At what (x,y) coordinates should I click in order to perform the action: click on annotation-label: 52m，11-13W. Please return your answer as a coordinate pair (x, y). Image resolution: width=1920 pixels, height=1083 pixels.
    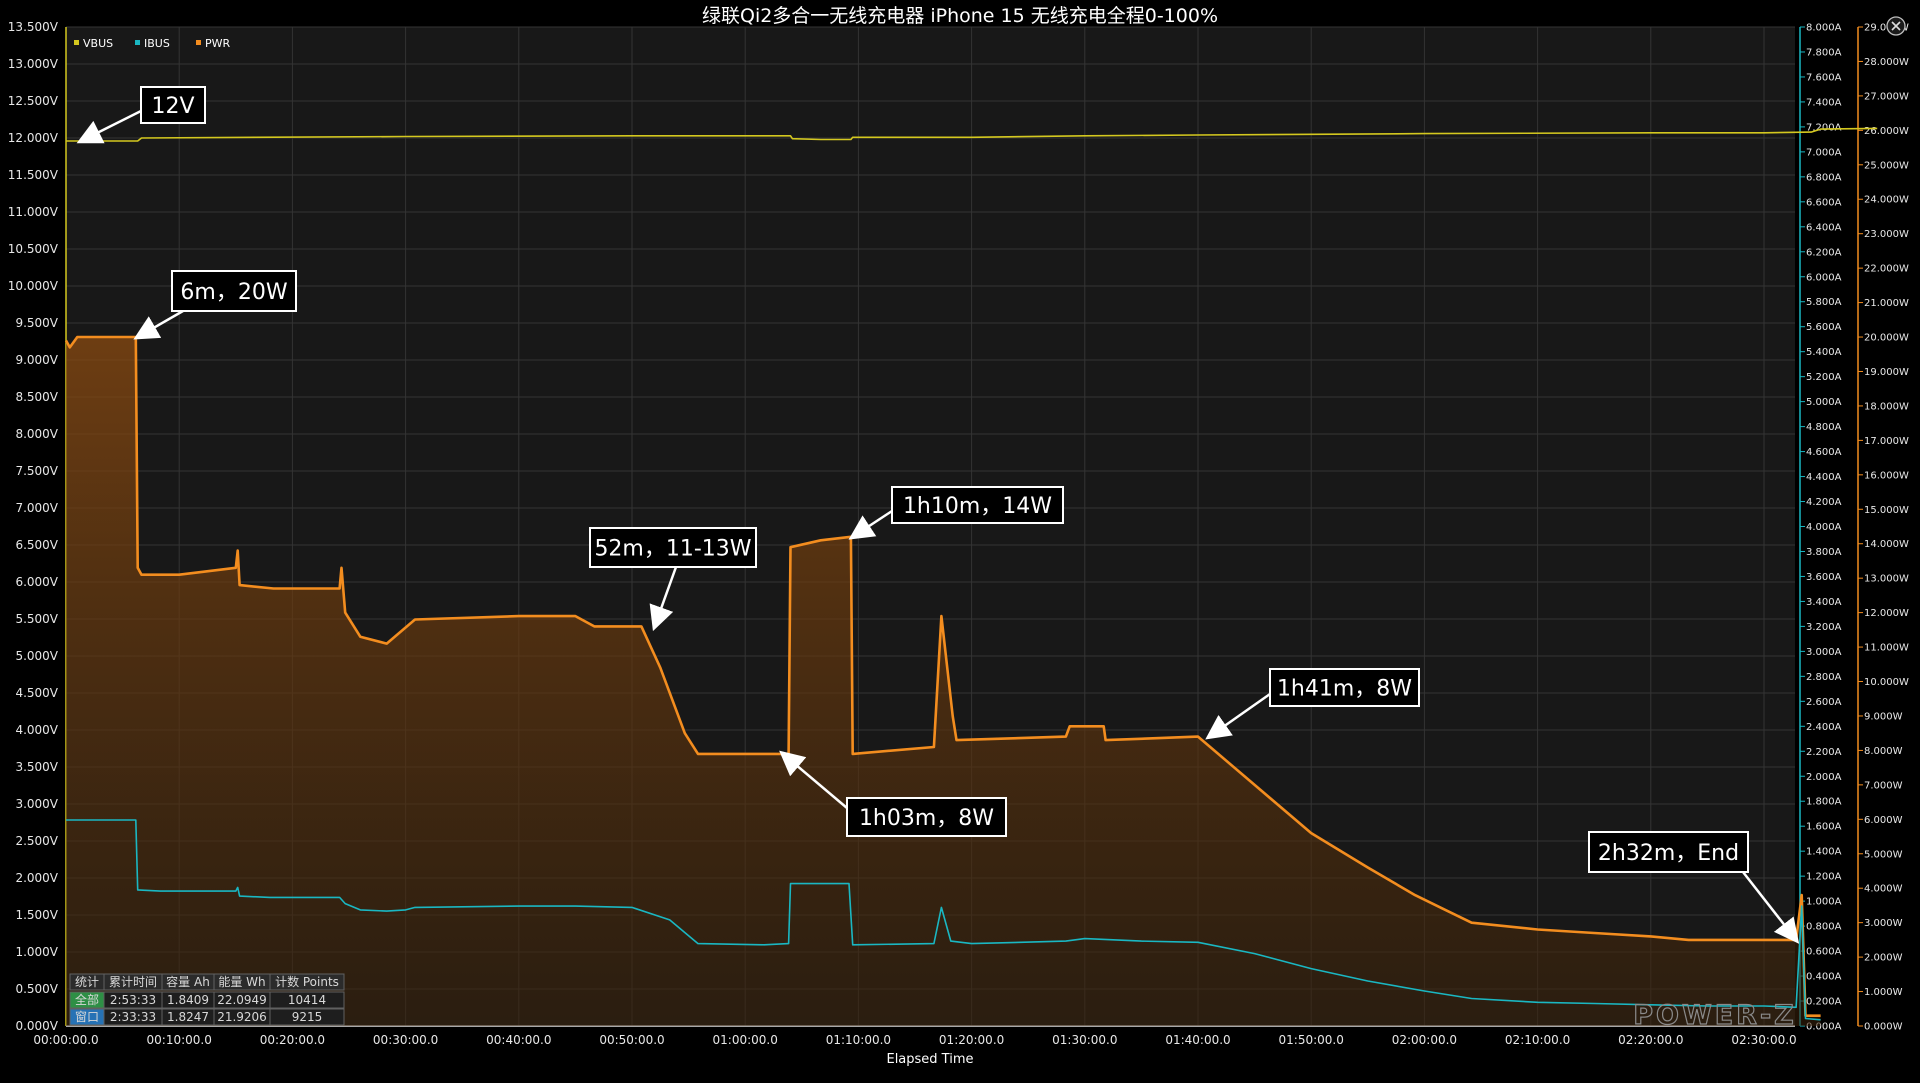
    Looking at the image, I should click on (672, 549).